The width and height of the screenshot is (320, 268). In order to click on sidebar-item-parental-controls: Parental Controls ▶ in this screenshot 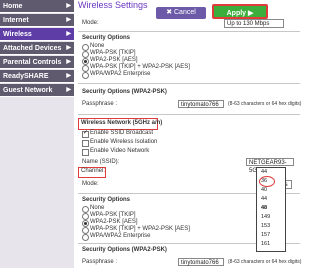, I will do `click(37, 62)`.